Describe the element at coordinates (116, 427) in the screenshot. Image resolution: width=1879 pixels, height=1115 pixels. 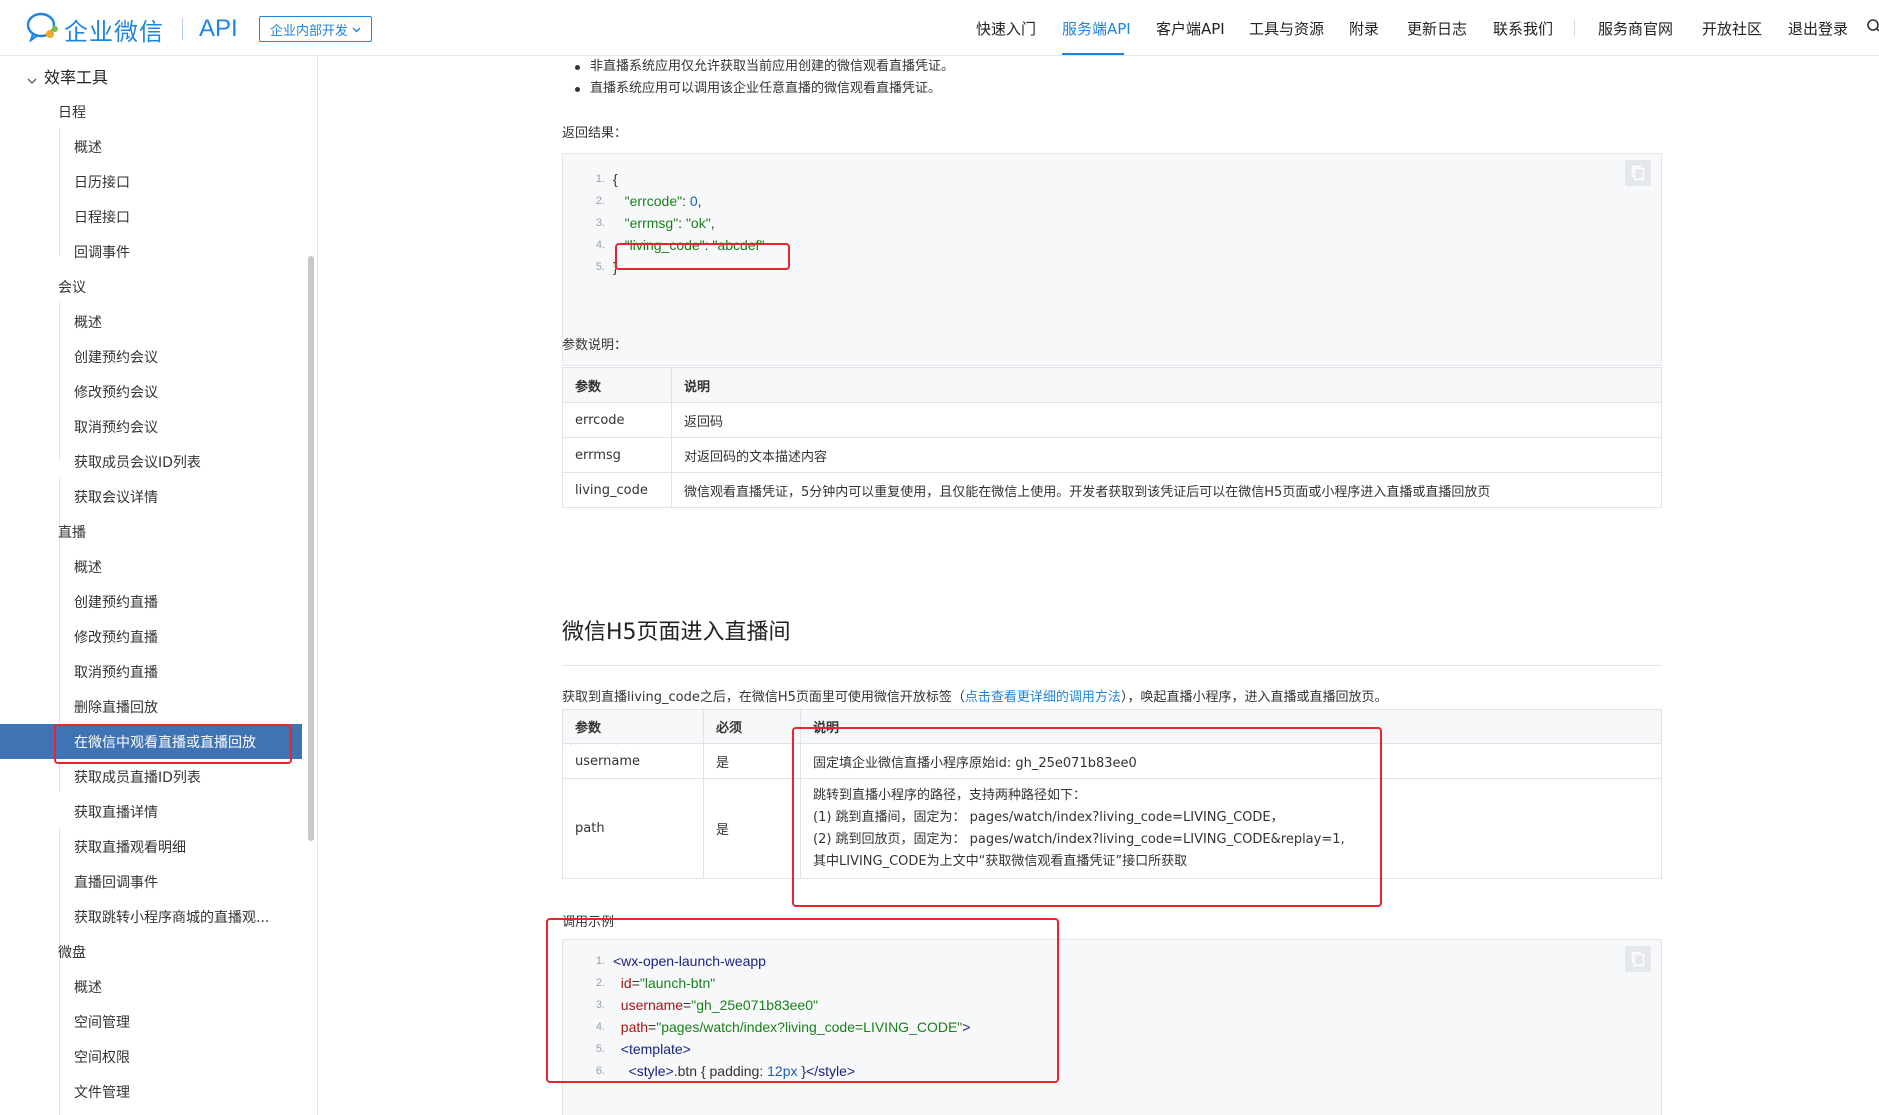
I see `sidebar-item-cancel-meeting: 取消预约会议` at that location.